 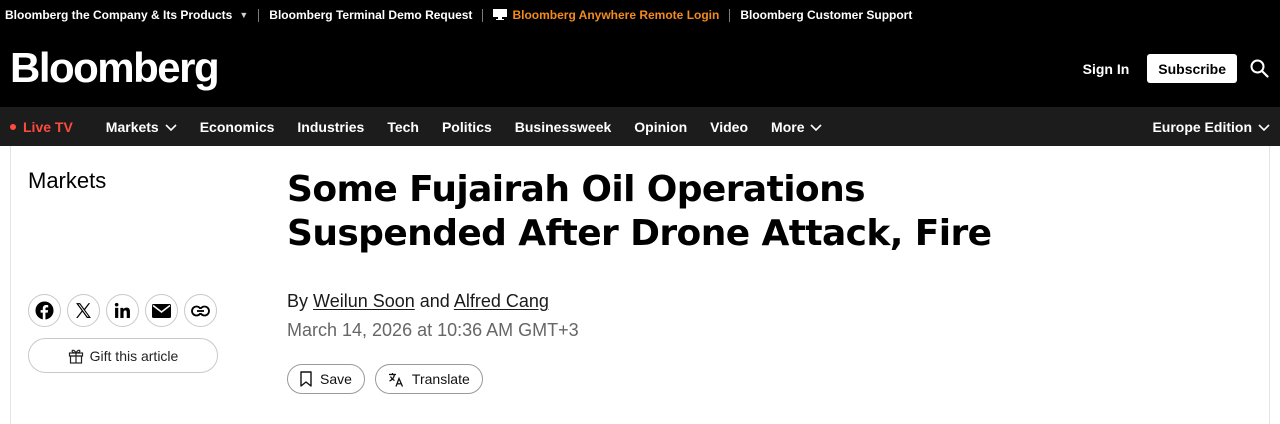 I want to click on nav-label: Opinion, so click(x=661, y=126).